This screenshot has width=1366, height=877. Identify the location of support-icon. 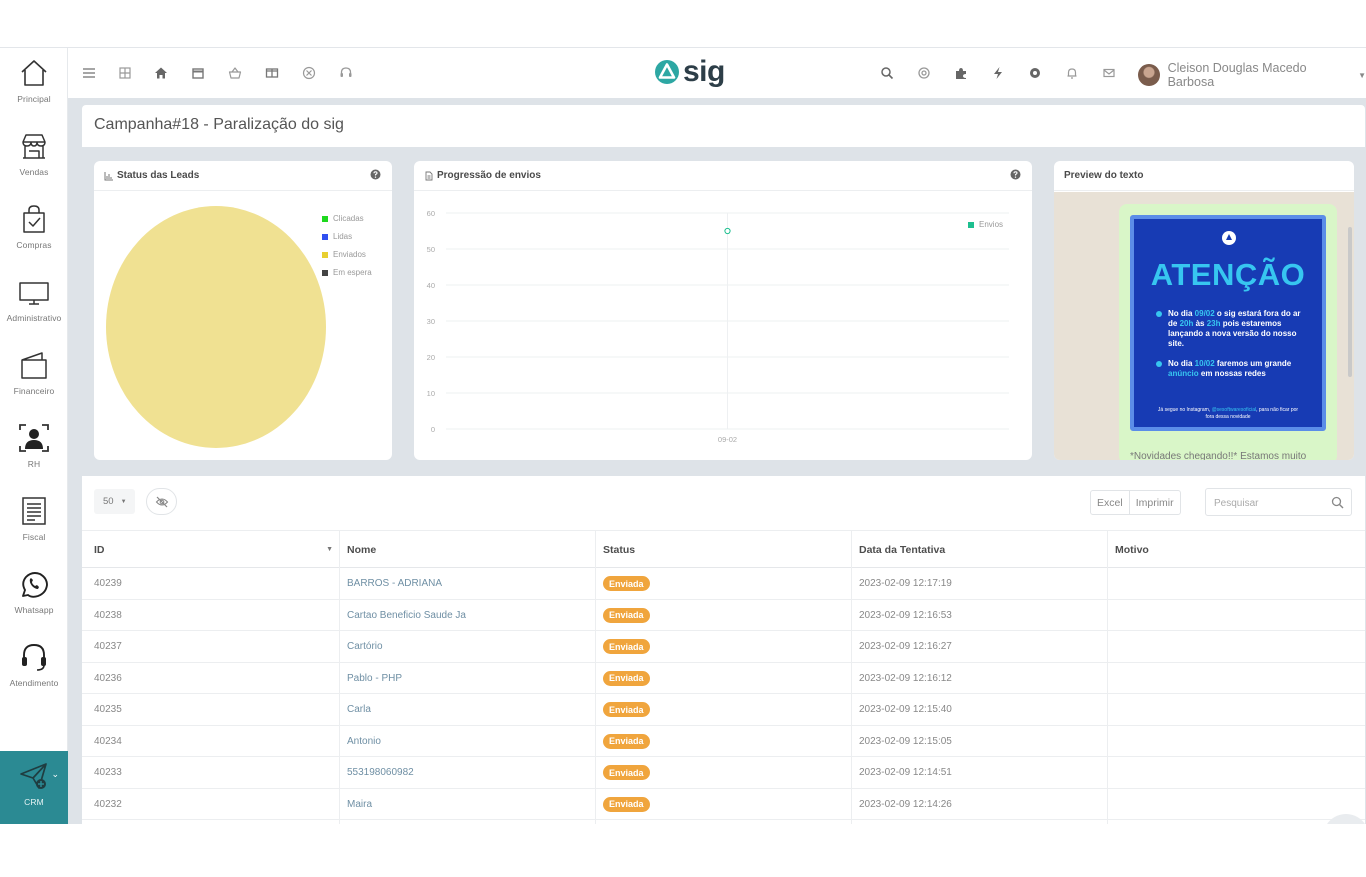
(346, 73).